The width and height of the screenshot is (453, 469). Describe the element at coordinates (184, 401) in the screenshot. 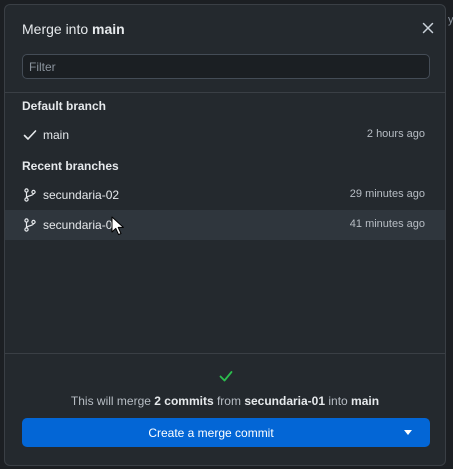

I see `commit-count: 2 commits` at that location.